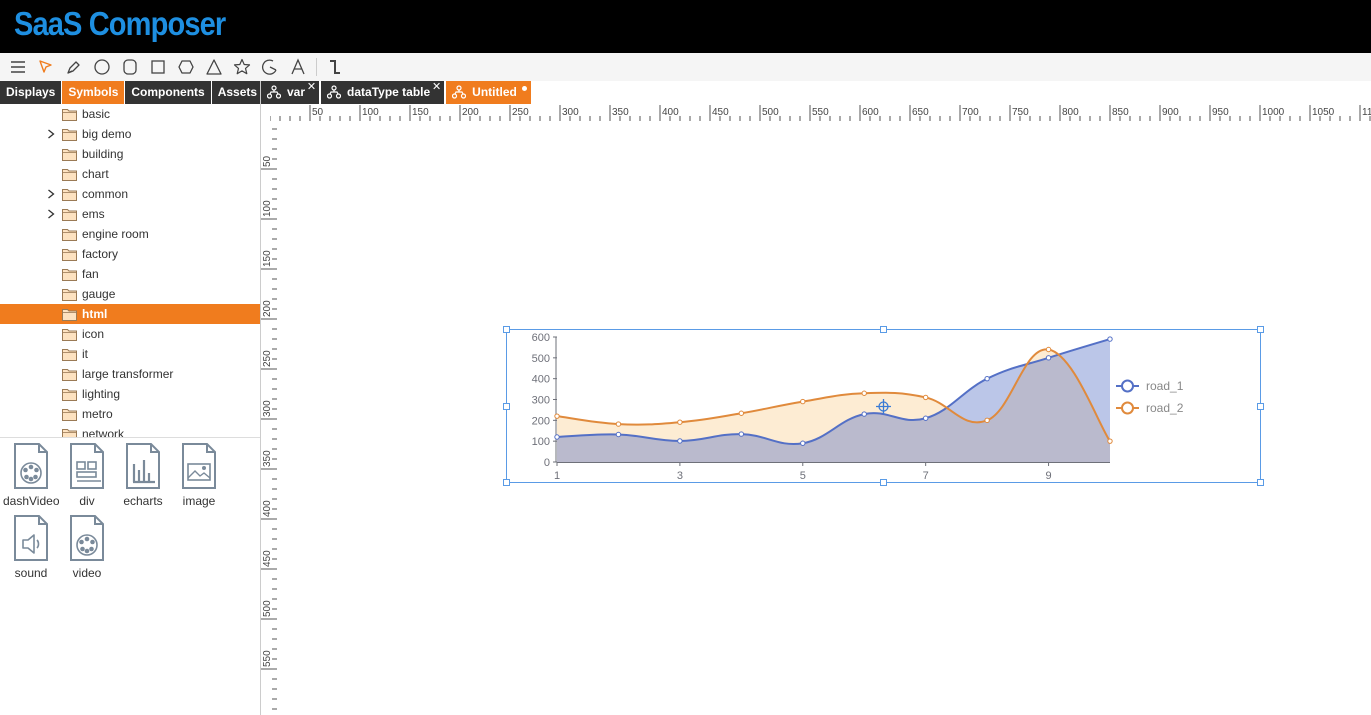 This screenshot has width=1371, height=715. What do you see at coordinates (883, 329) in the screenshot?
I see `resize-handle-n` at bounding box center [883, 329].